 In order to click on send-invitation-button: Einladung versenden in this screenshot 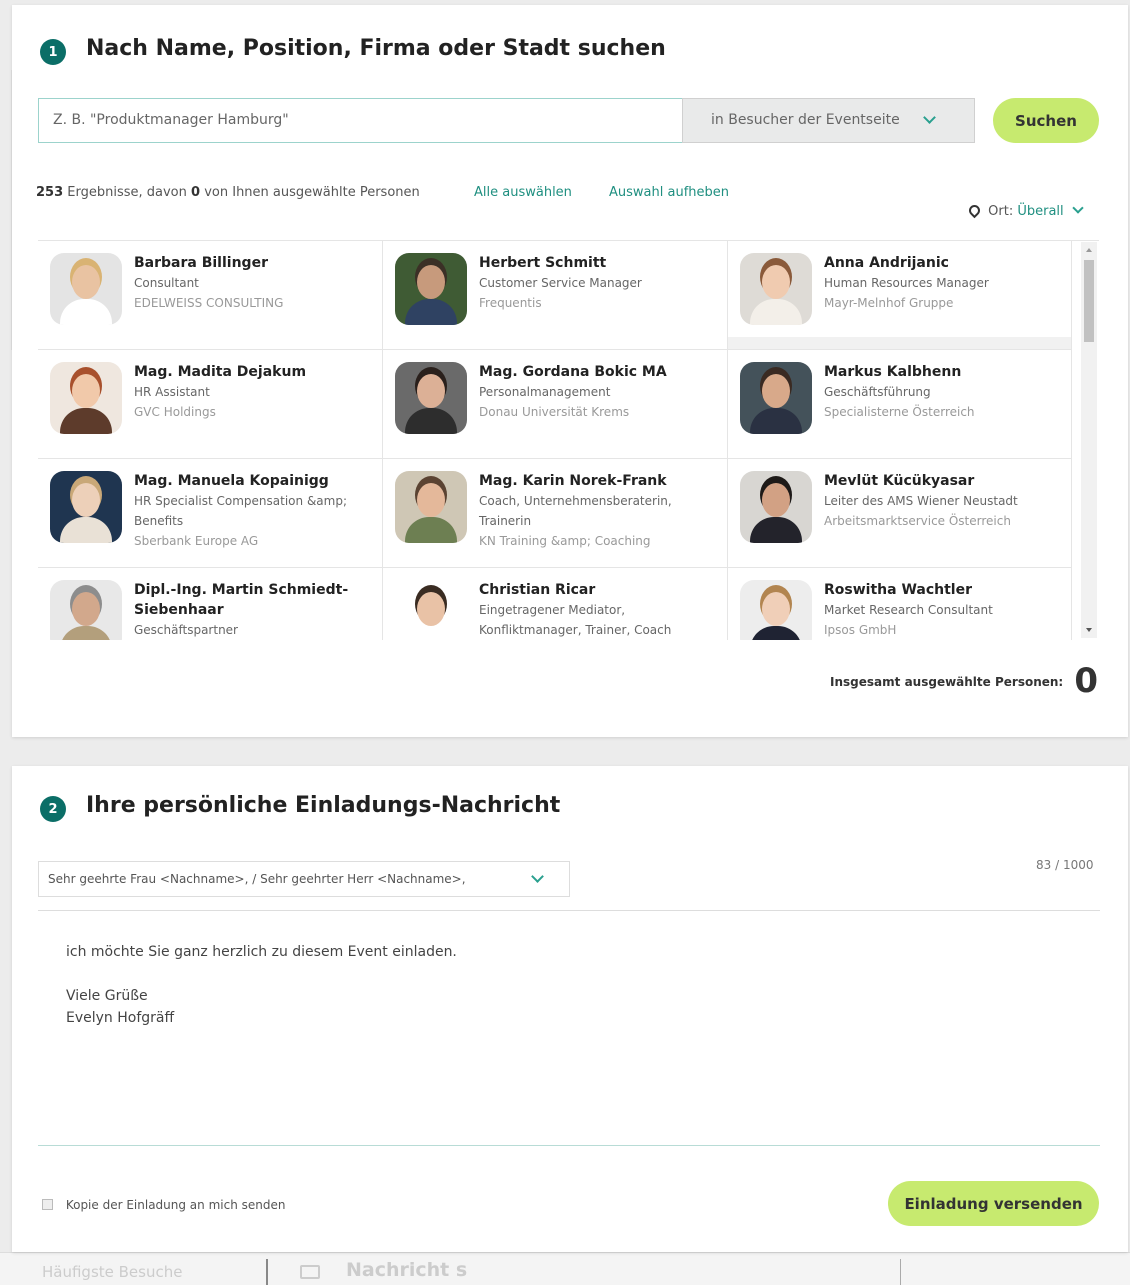, I will do `click(993, 1203)`.